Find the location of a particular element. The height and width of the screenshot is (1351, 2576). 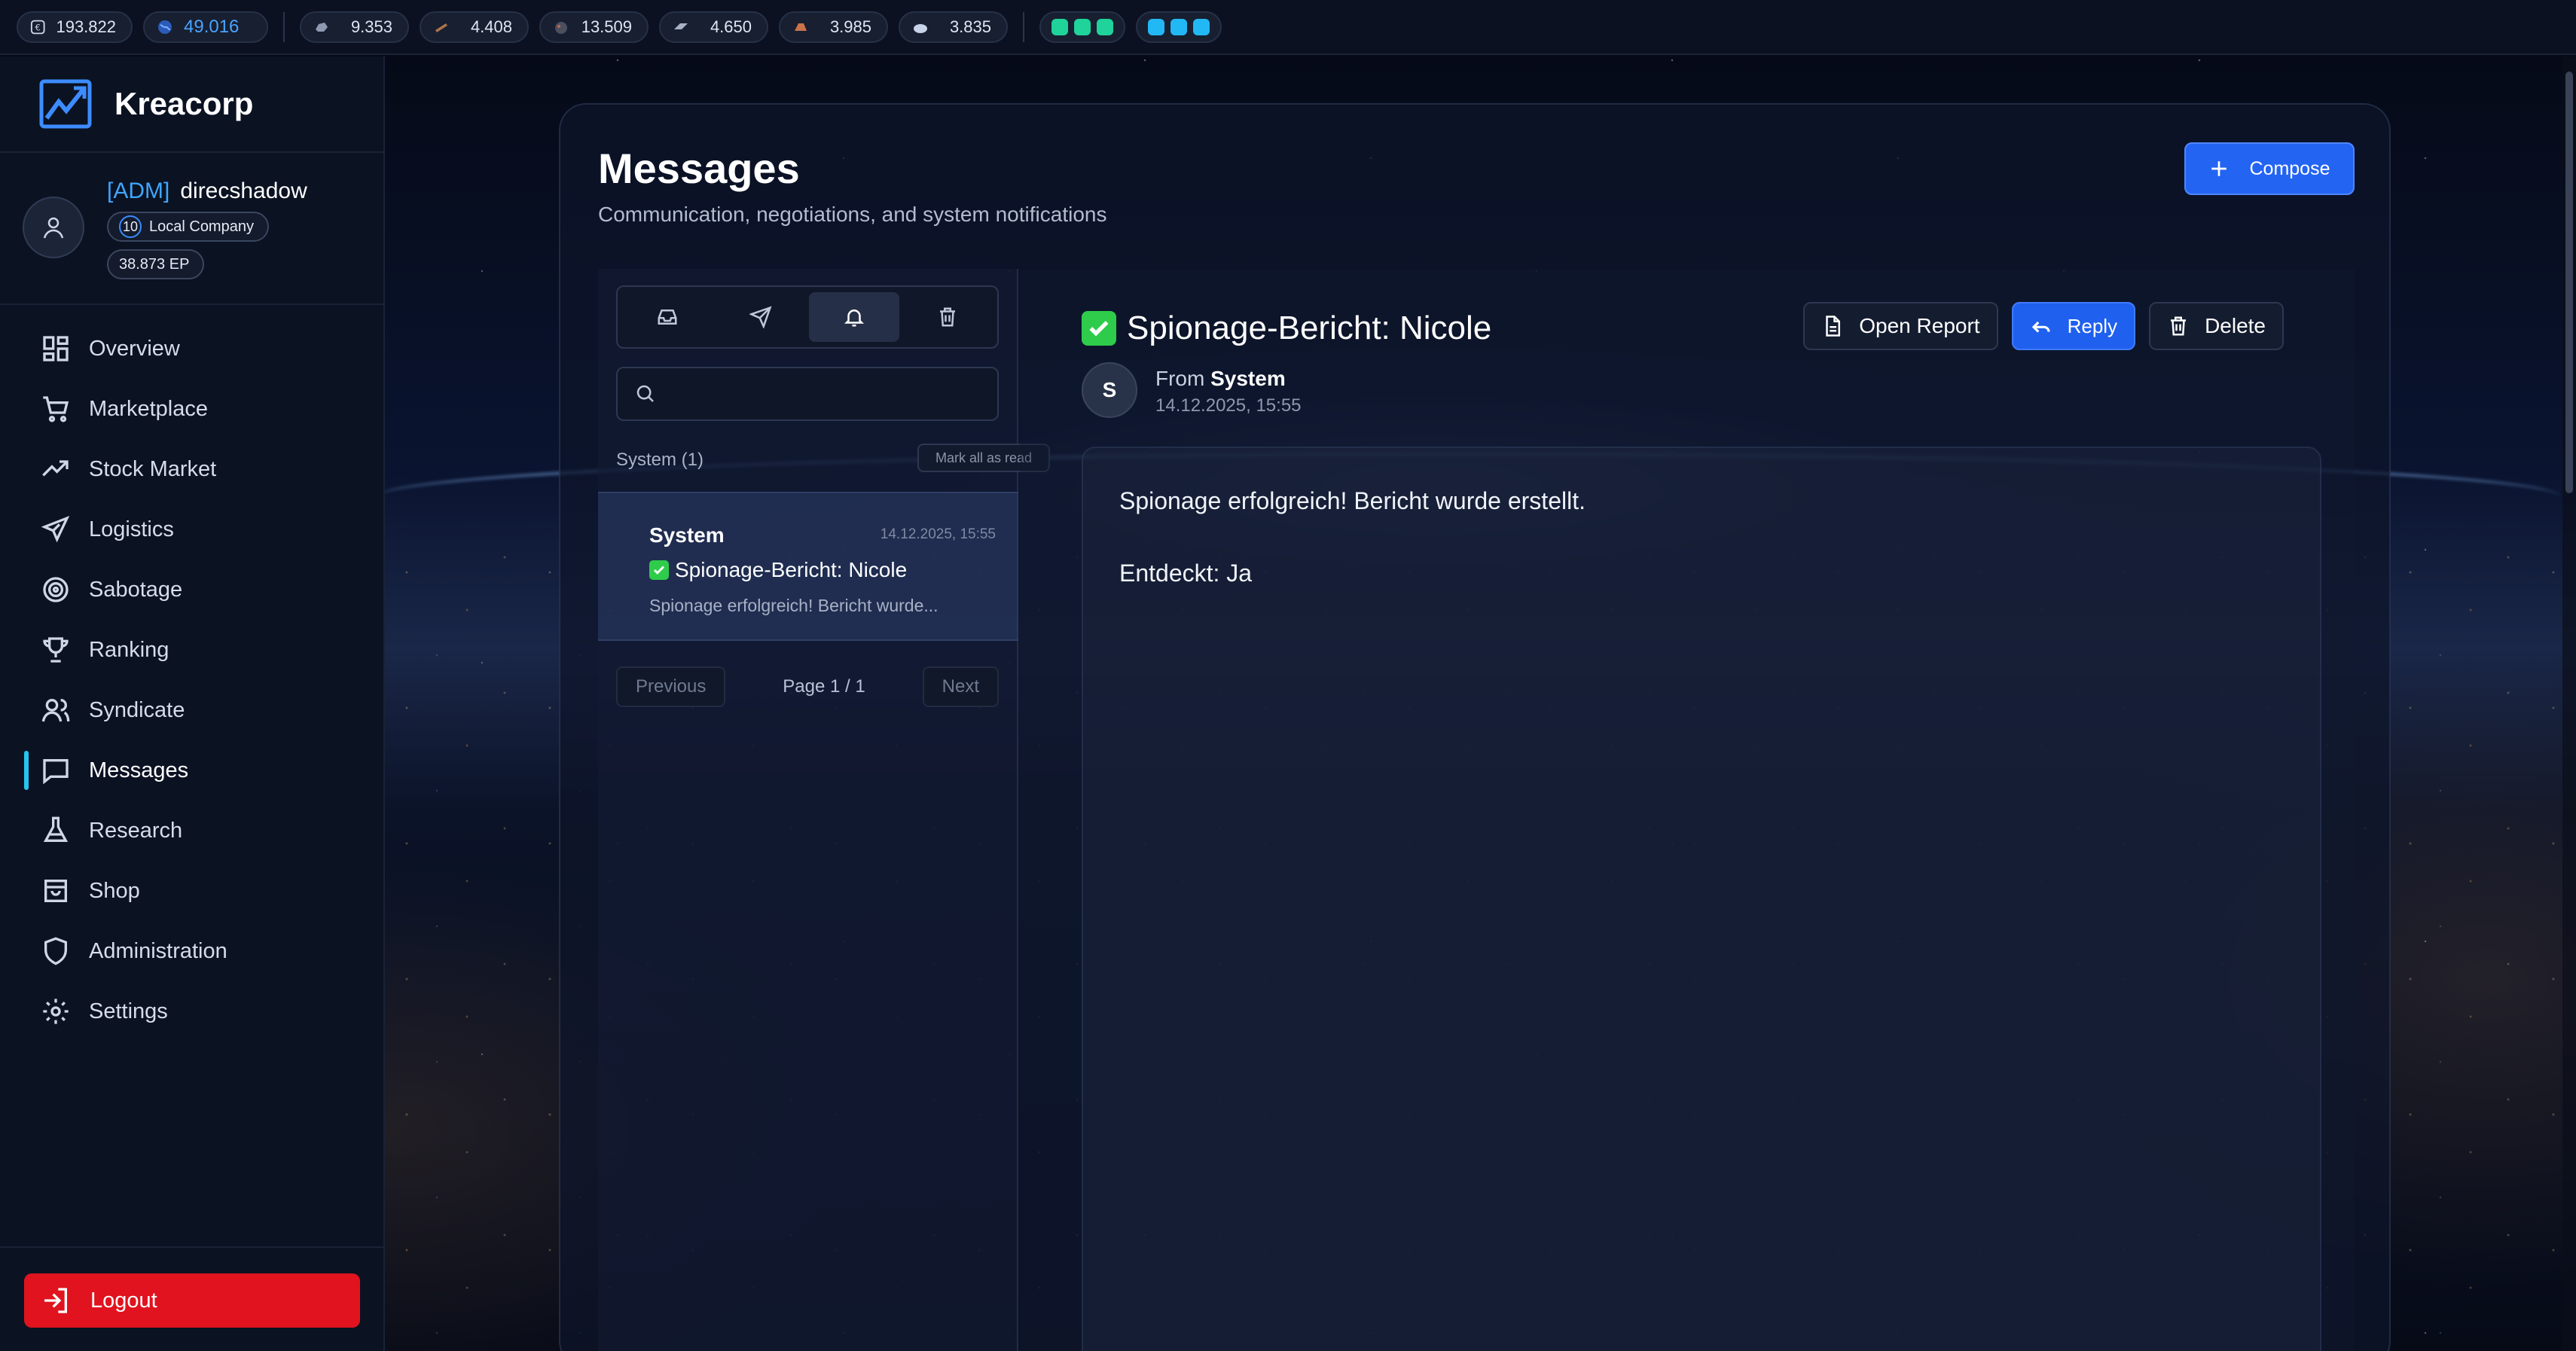

users-icon is located at coordinates (56, 710).